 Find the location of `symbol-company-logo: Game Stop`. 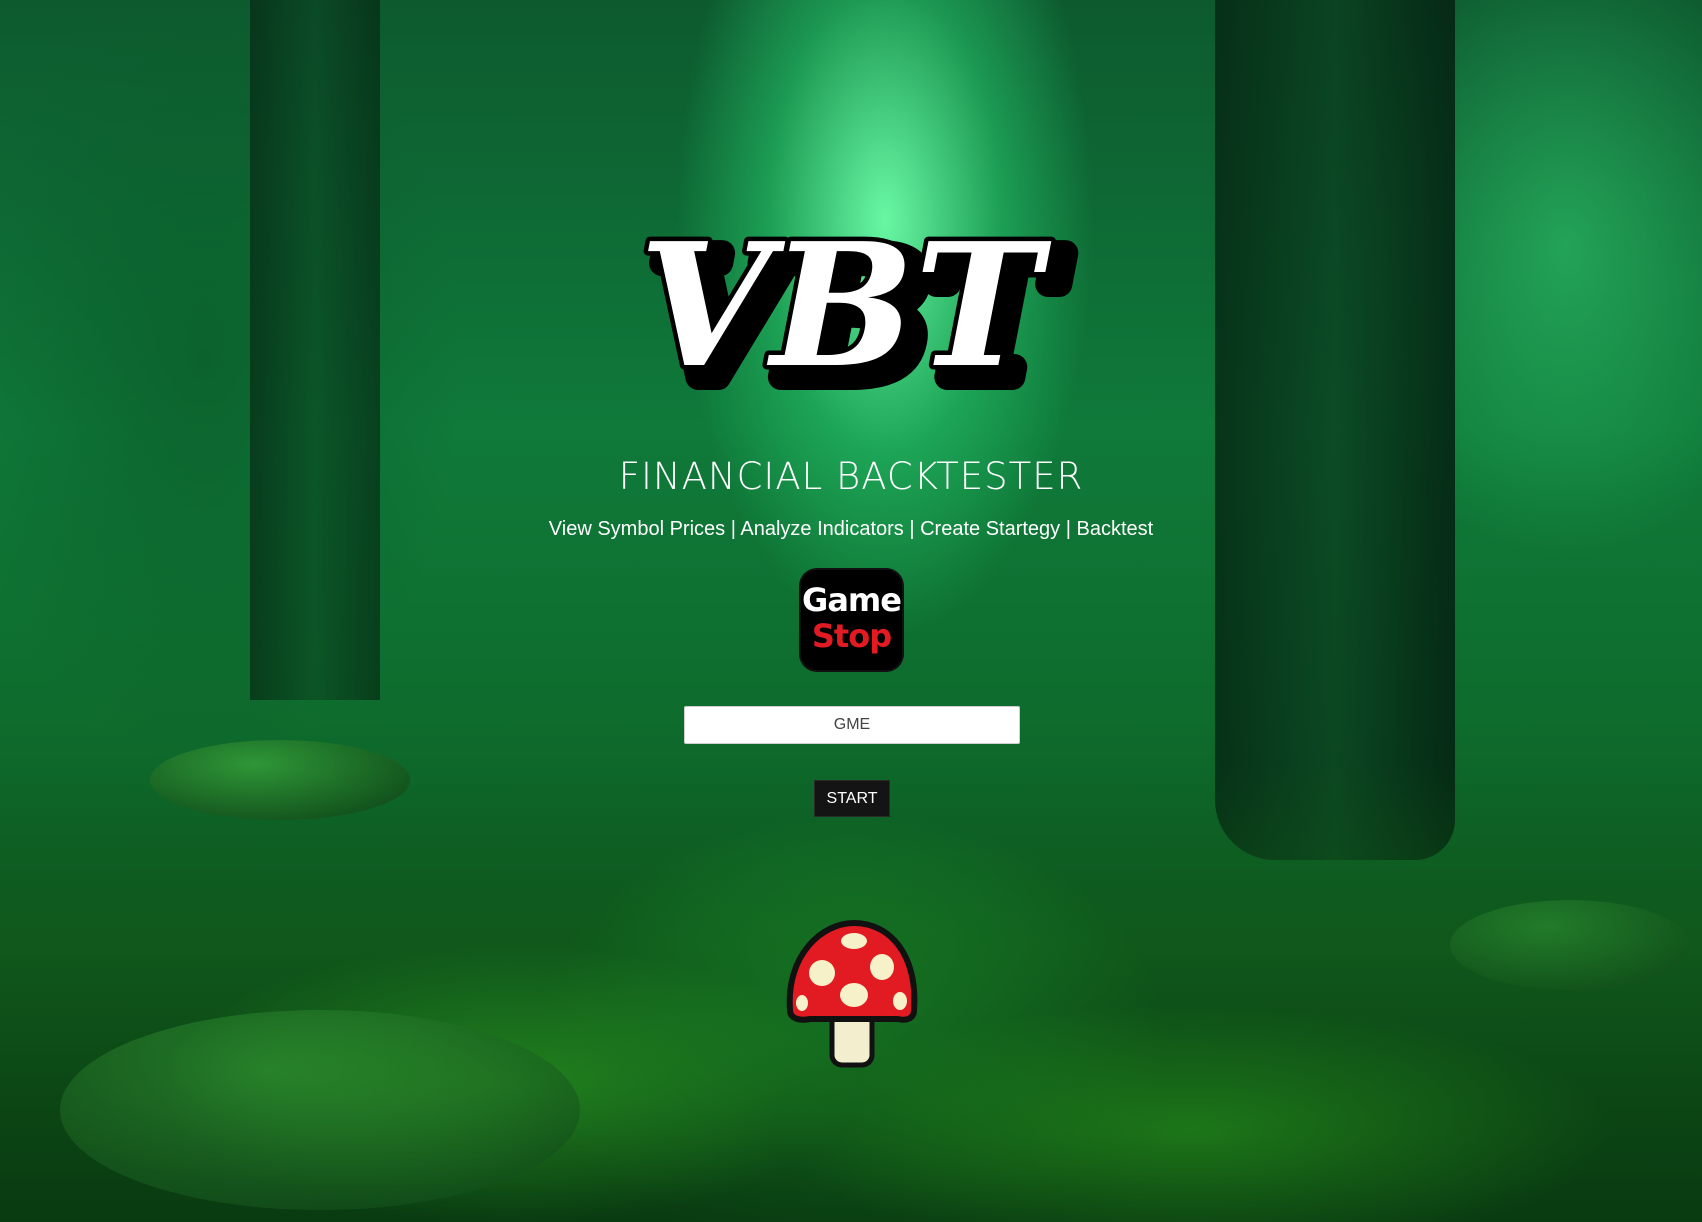

symbol-company-logo: Game Stop is located at coordinates (851, 620).